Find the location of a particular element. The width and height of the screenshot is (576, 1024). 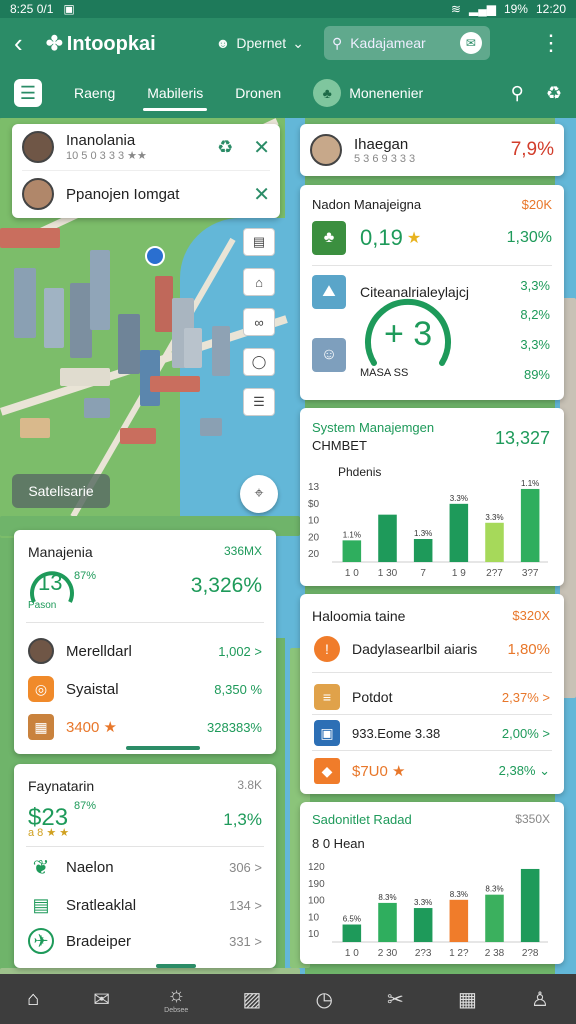

manage-row-label: Merelldarl is located at coordinates (99, 651).